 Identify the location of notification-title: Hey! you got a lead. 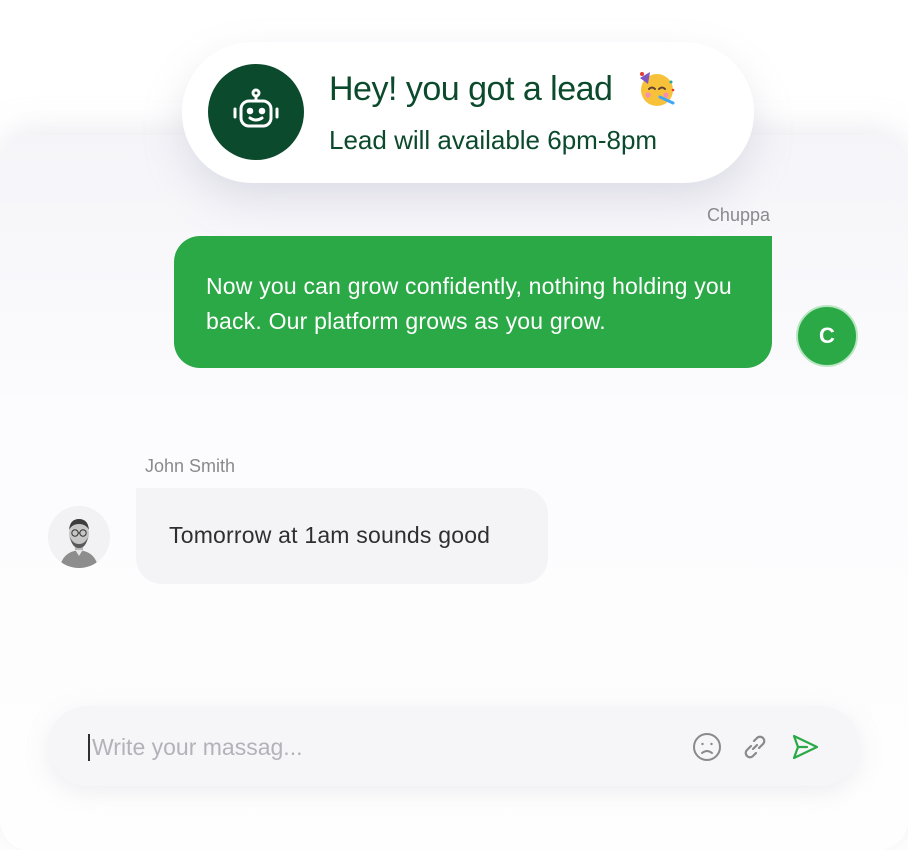
(471, 89).